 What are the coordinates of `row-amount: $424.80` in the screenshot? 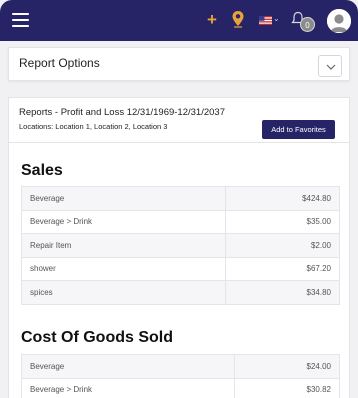 It's located at (282, 198).